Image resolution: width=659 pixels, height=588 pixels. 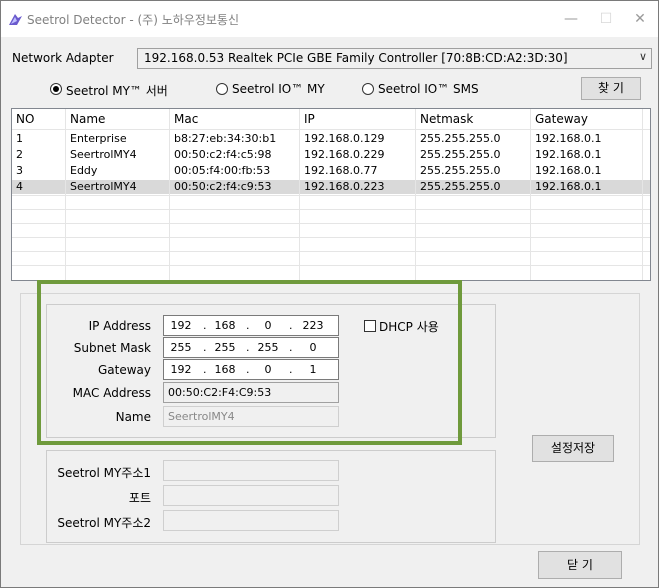 What do you see at coordinates (329, 19) in the screenshot?
I see `title-bar: Seetrol Detector - (주) 노하우정보통신 — ☐ ✕` at bounding box center [329, 19].